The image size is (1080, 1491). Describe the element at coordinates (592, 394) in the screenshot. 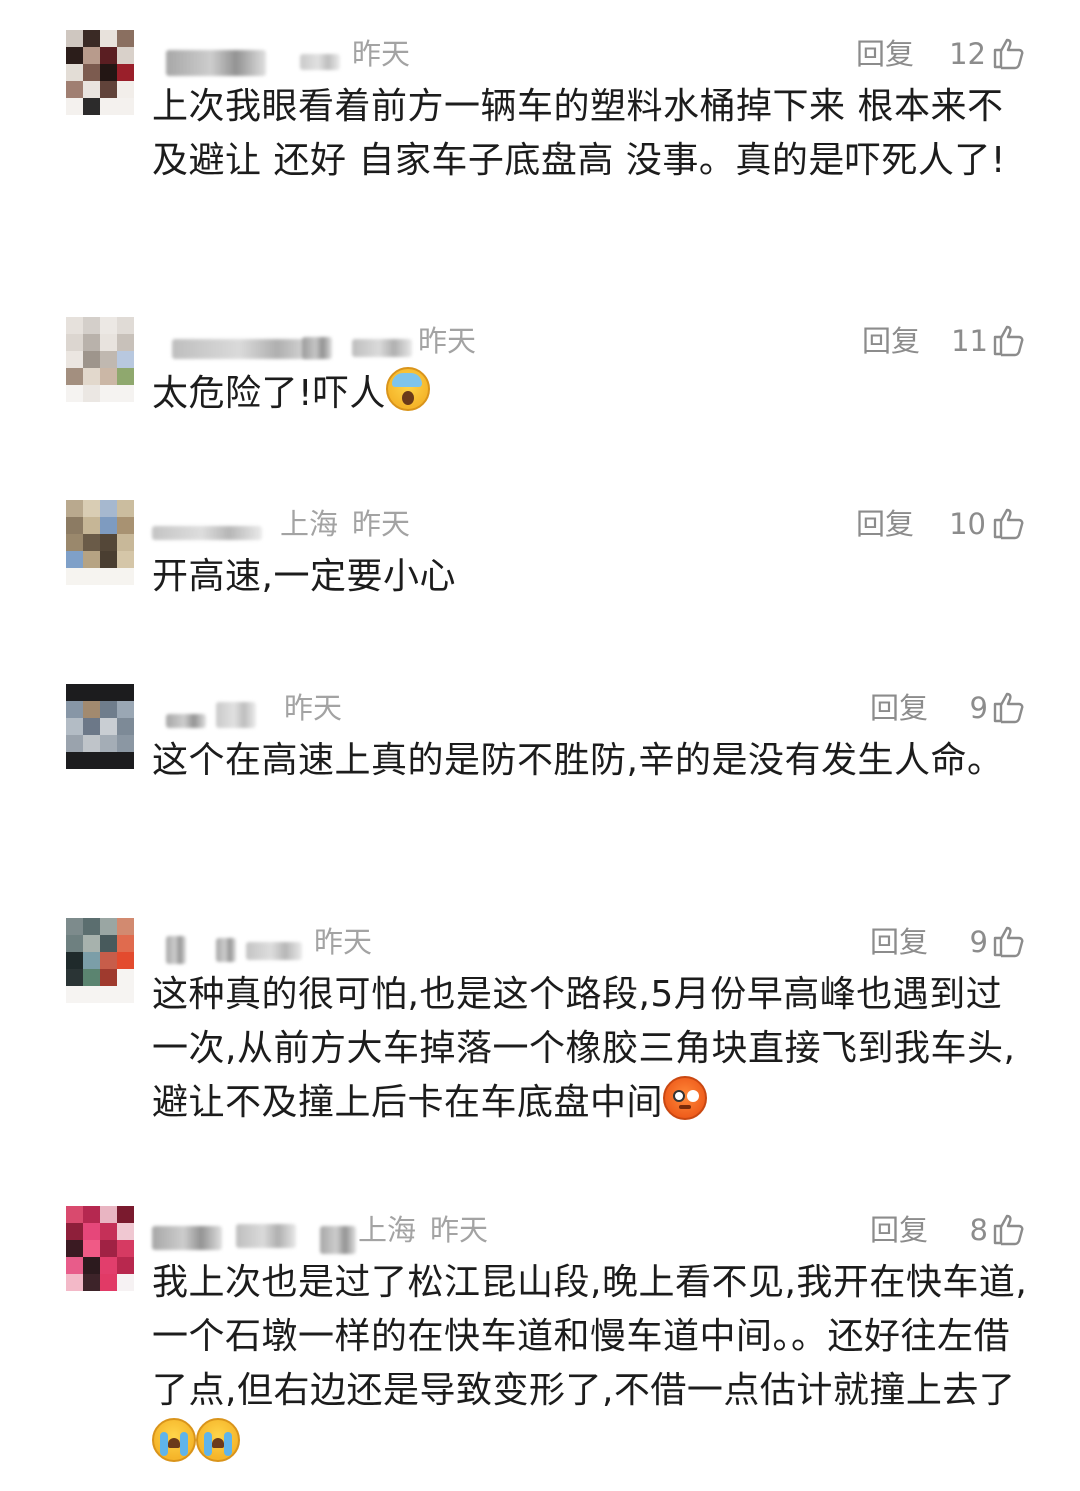

I see `comment-text: 太危险了!吓人` at that location.